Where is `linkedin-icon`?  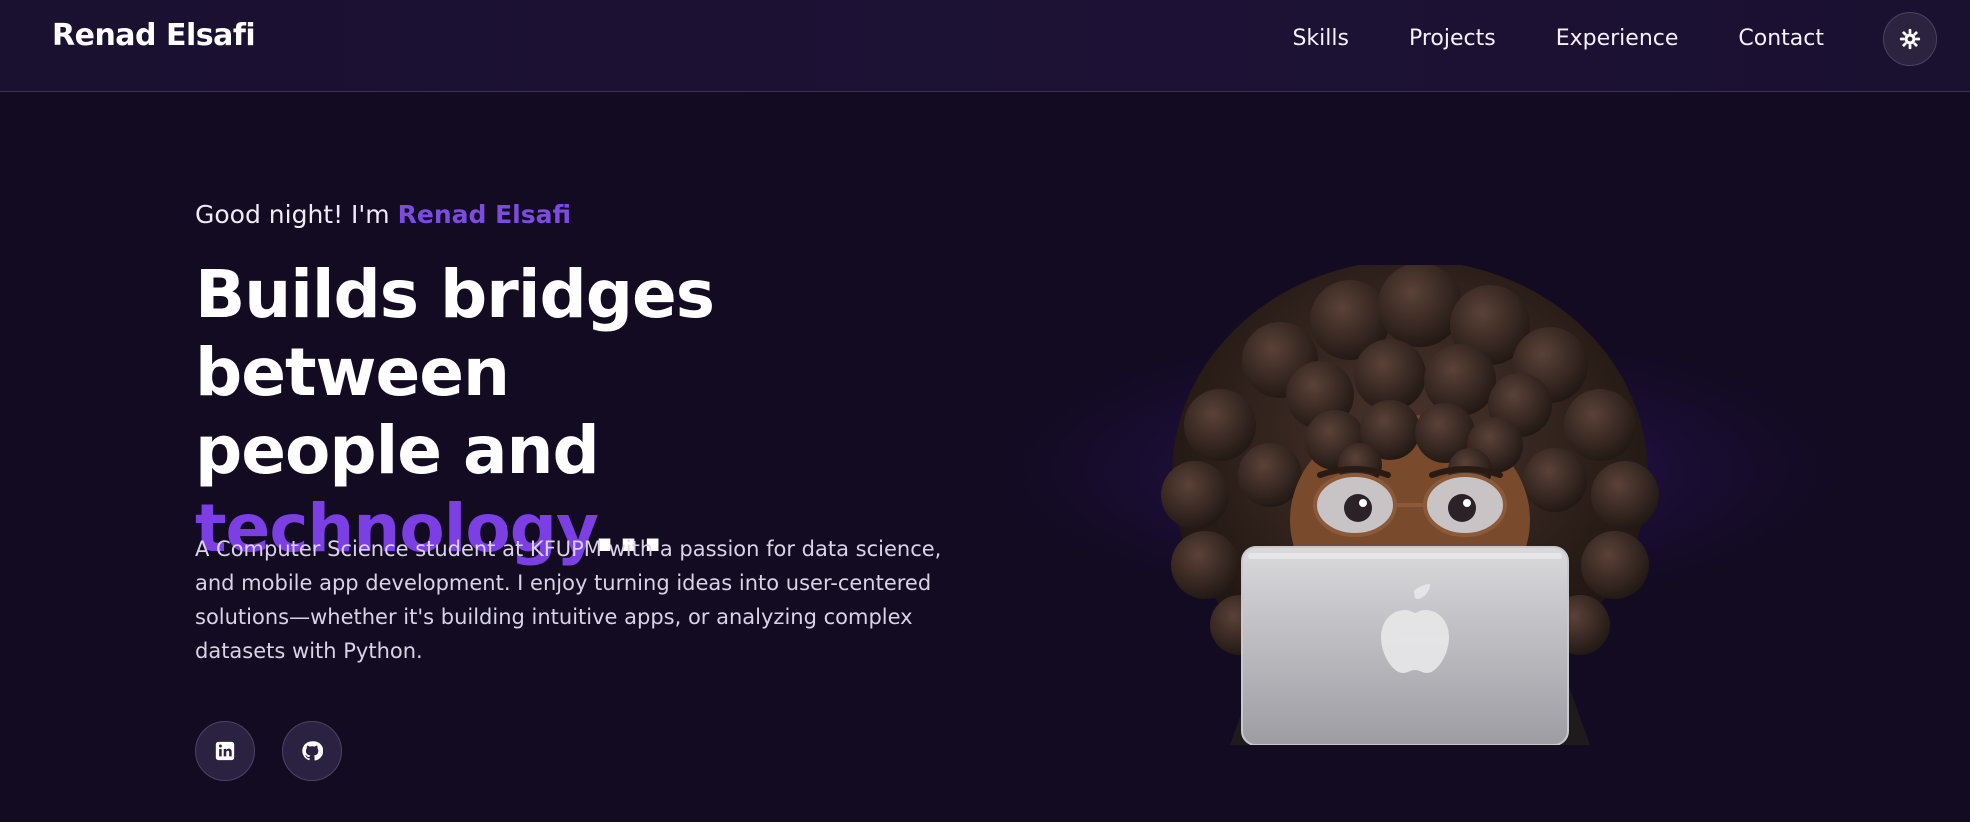 linkedin-icon is located at coordinates (225, 751).